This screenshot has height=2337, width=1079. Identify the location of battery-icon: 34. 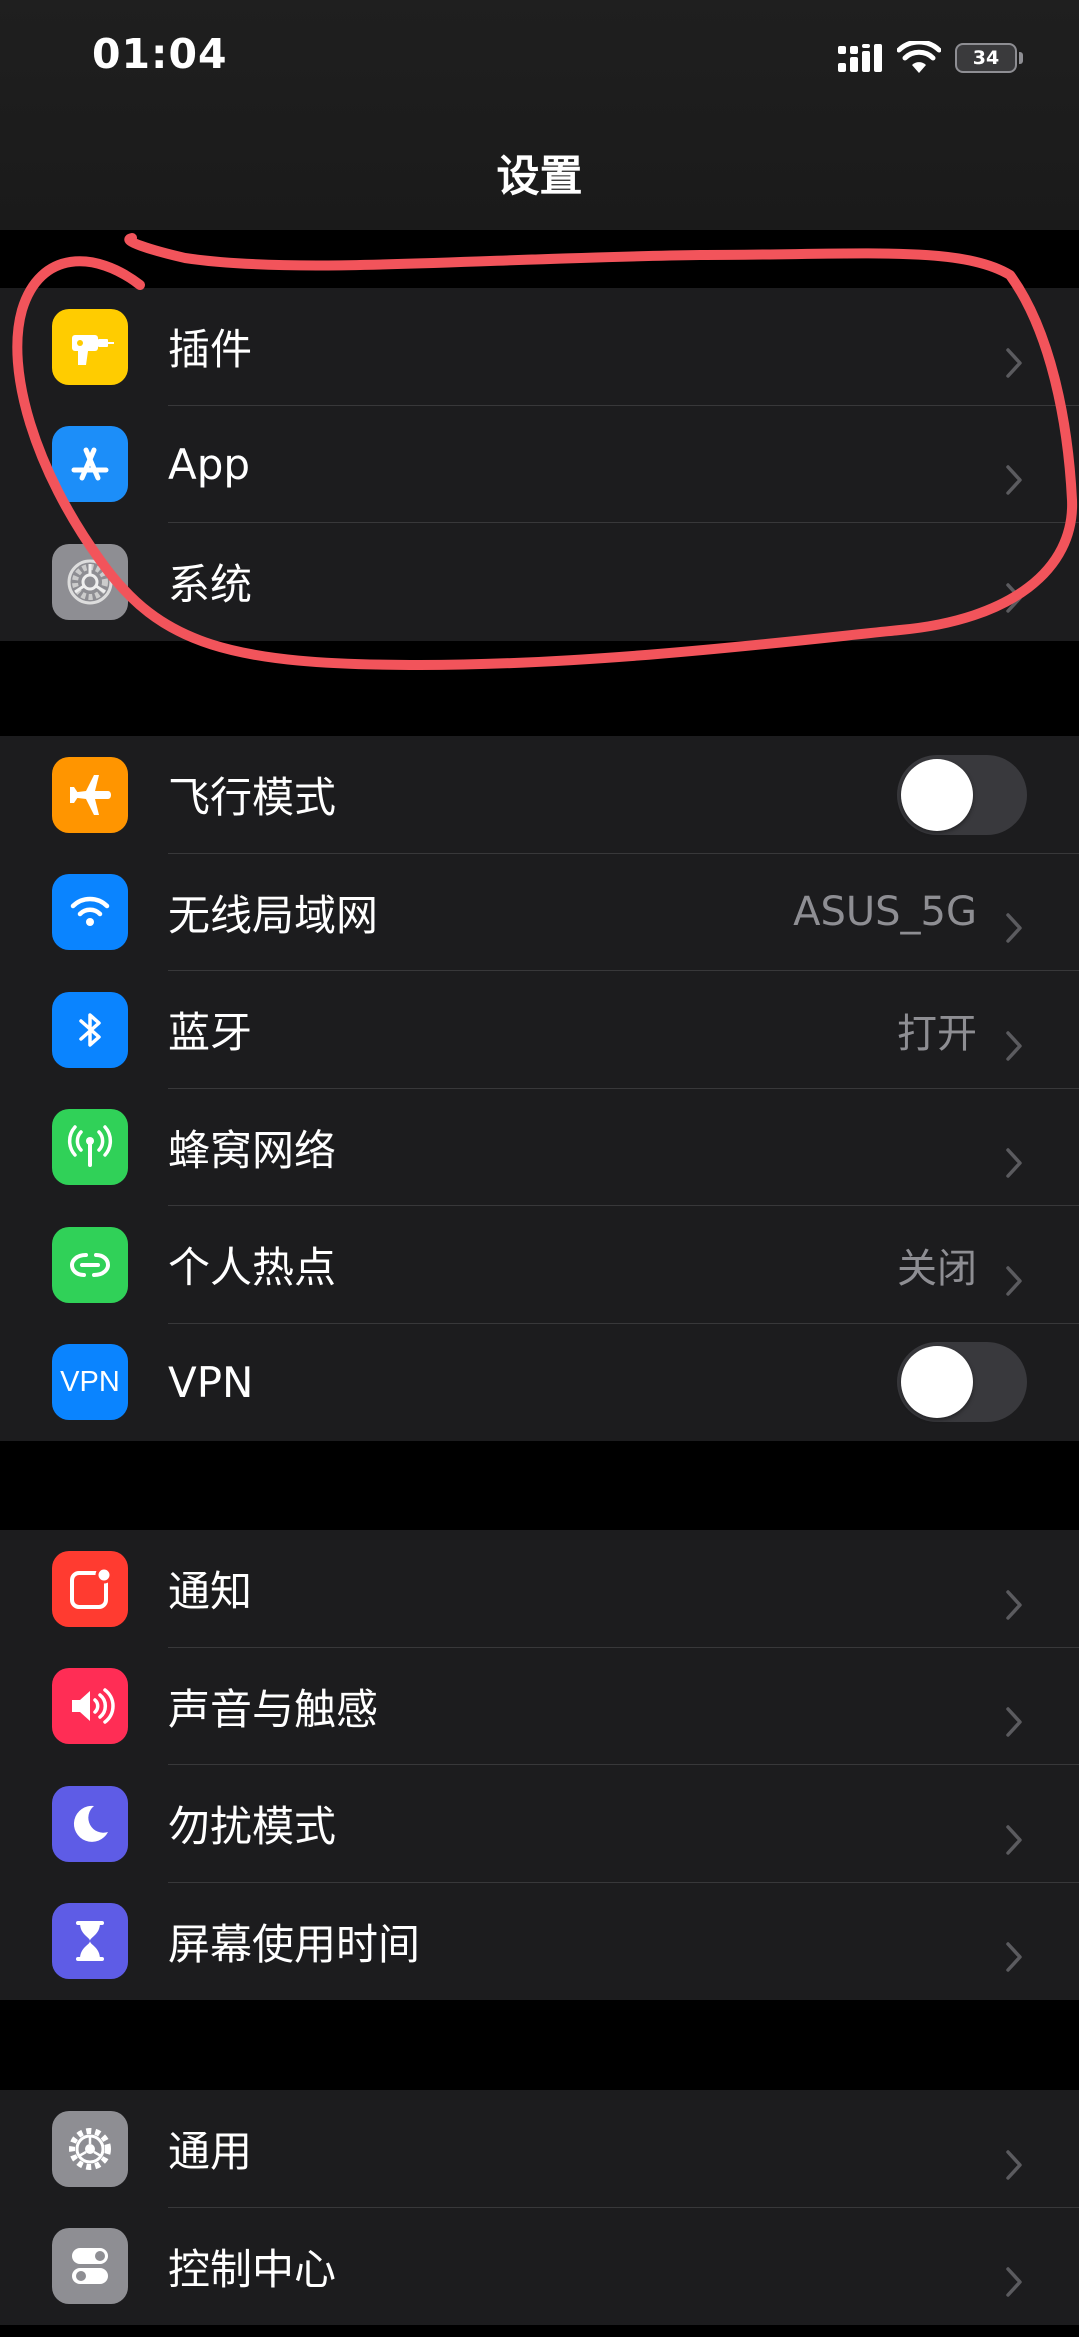
(989, 58).